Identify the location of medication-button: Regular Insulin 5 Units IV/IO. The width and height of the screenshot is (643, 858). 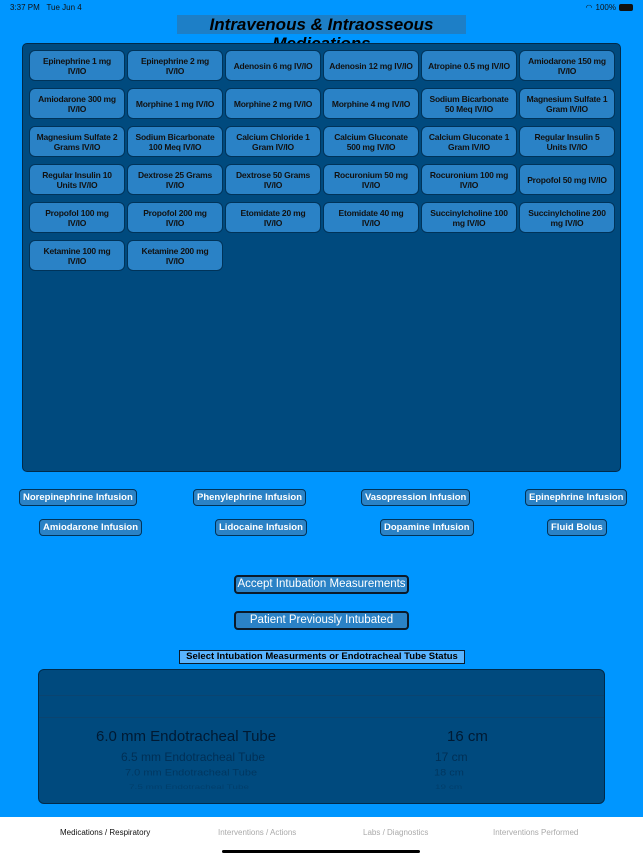
(567, 141).